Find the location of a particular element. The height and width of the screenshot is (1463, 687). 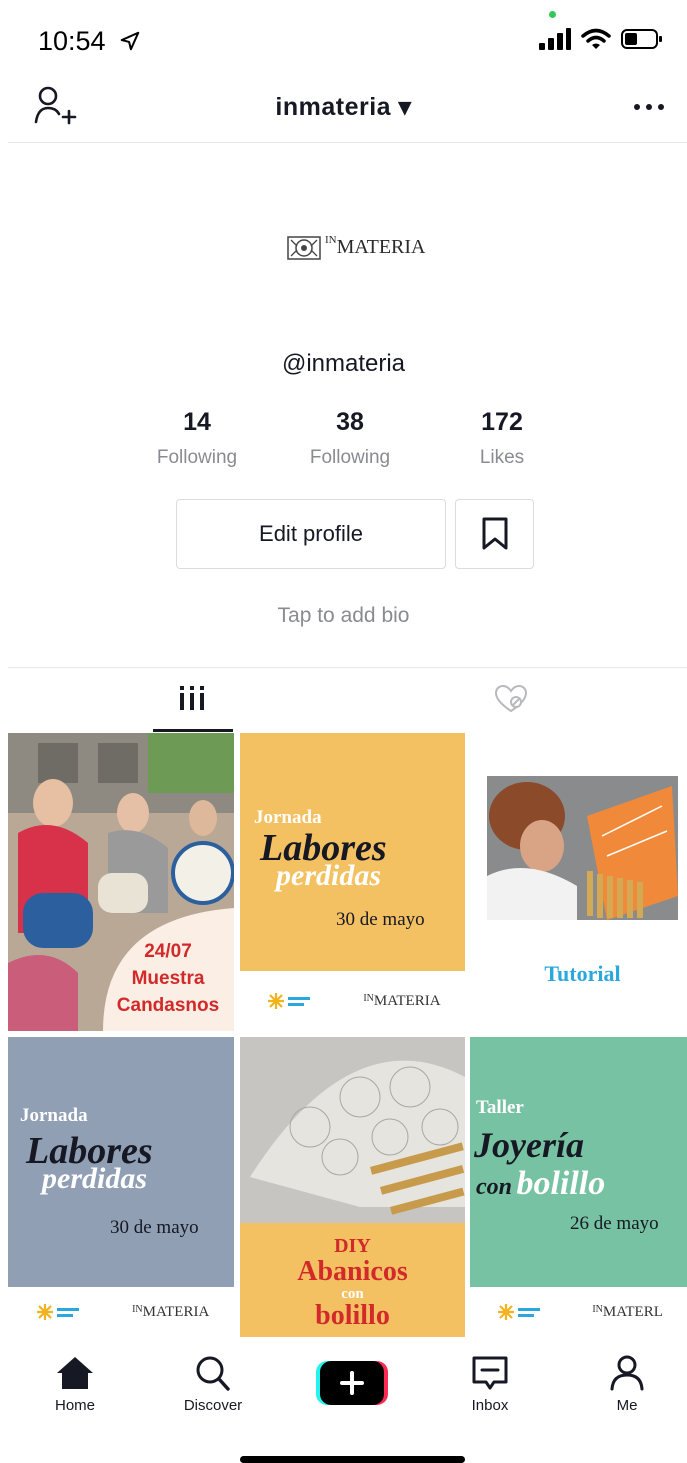

signal-icon is located at coordinates (555, 39).